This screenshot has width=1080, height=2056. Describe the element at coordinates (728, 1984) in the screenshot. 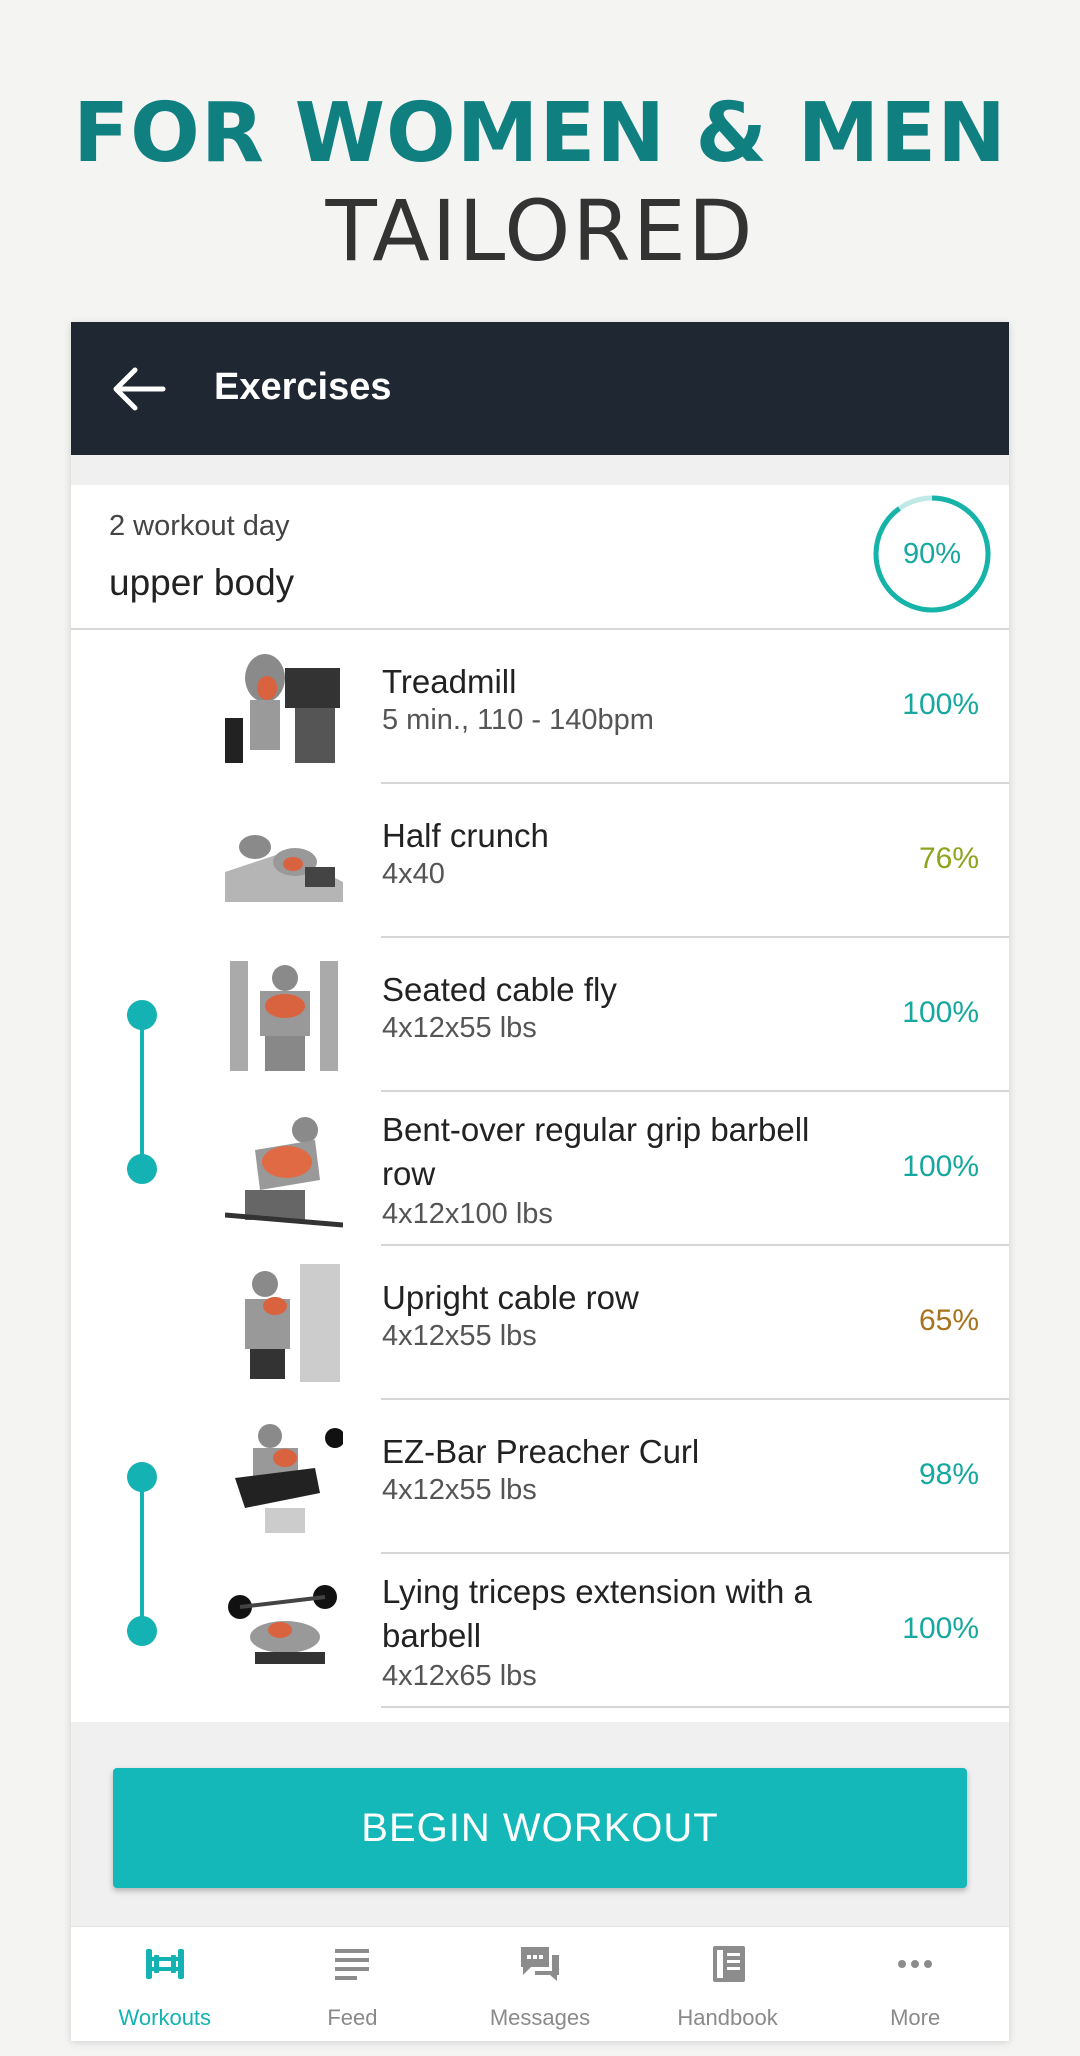

I see `nav-handbook: Handbook` at that location.